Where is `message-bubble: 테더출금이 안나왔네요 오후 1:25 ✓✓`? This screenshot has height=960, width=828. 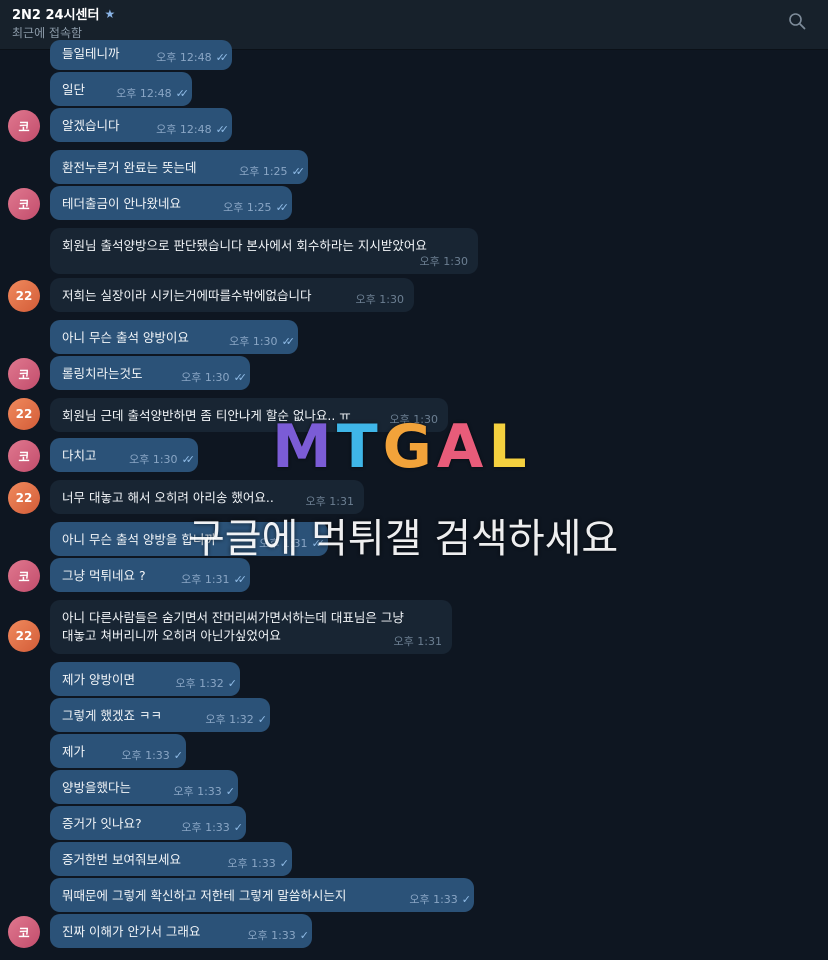 message-bubble: 테더출금이 안나왔네요 오후 1:25 ✓✓ is located at coordinates (171, 203).